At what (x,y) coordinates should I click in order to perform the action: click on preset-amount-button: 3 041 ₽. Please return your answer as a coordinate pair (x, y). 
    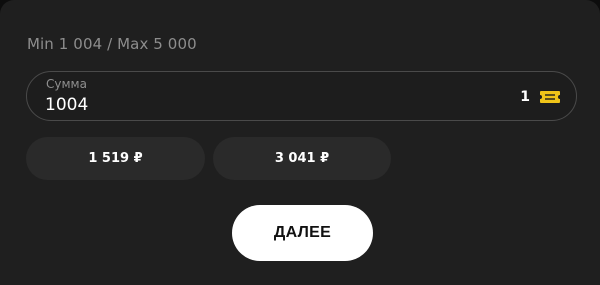
    Looking at the image, I should click on (302, 158).